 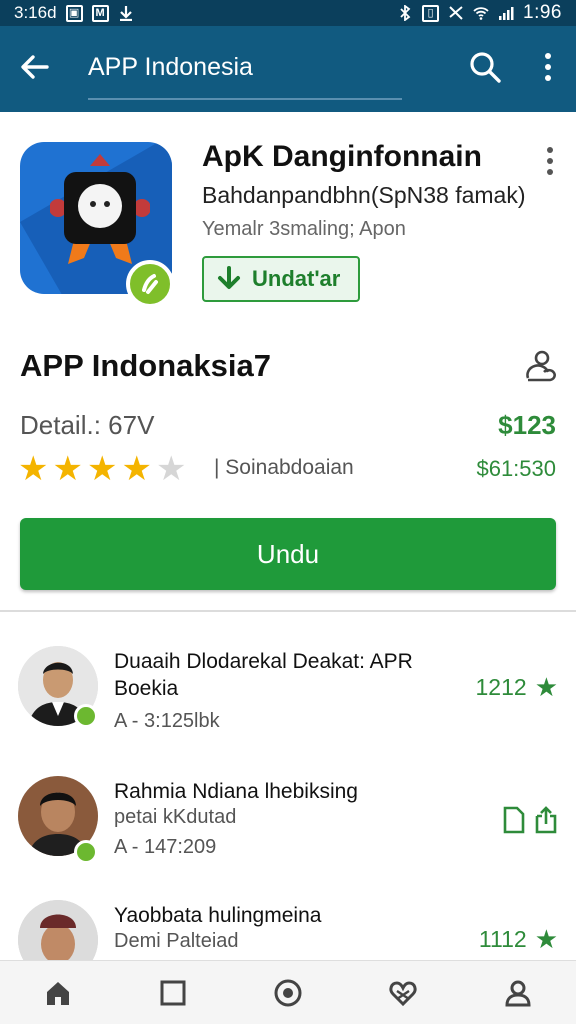 What do you see at coordinates (342, 156) in the screenshot?
I see `app-name: ApK Danginfonnain` at bounding box center [342, 156].